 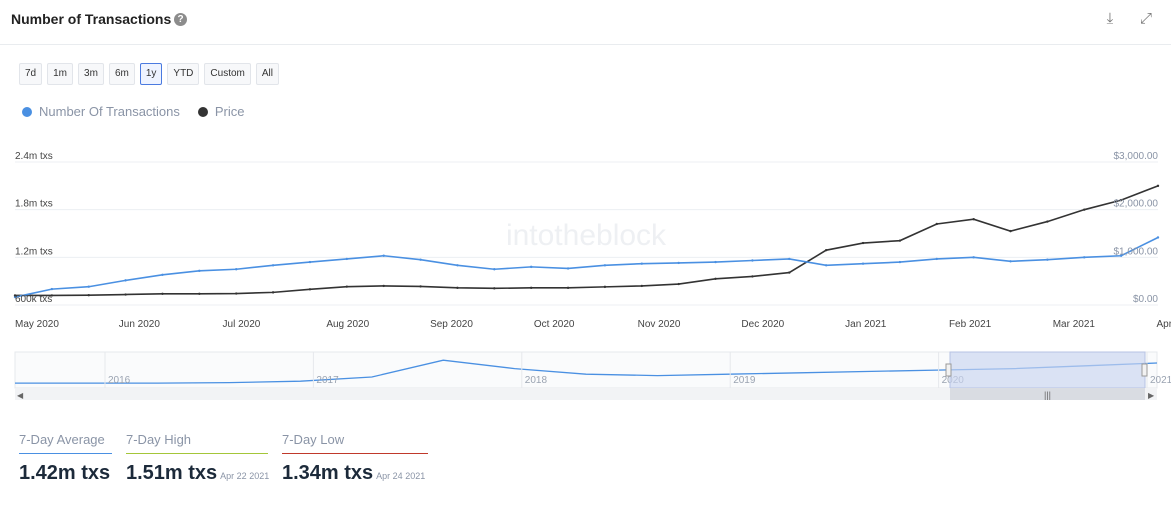 What do you see at coordinates (970, 324) in the screenshot?
I see `x-axis-tick-label: Feb 2021` at bounding box center [970, 324].